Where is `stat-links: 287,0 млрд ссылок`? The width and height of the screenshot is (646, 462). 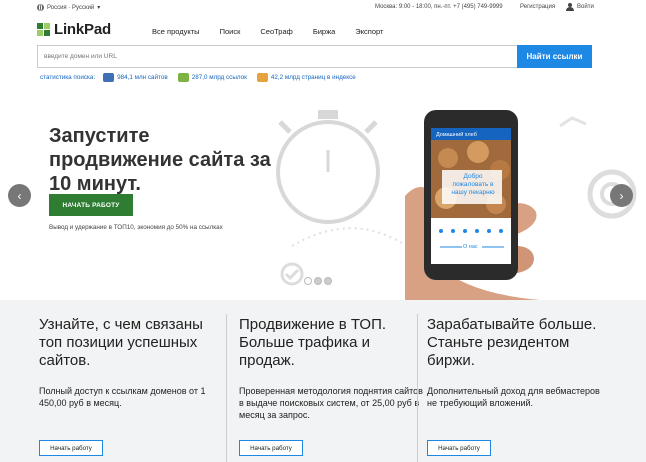 stat-links: 287,0 млрд ссылок is located at coordinates (212, 77).